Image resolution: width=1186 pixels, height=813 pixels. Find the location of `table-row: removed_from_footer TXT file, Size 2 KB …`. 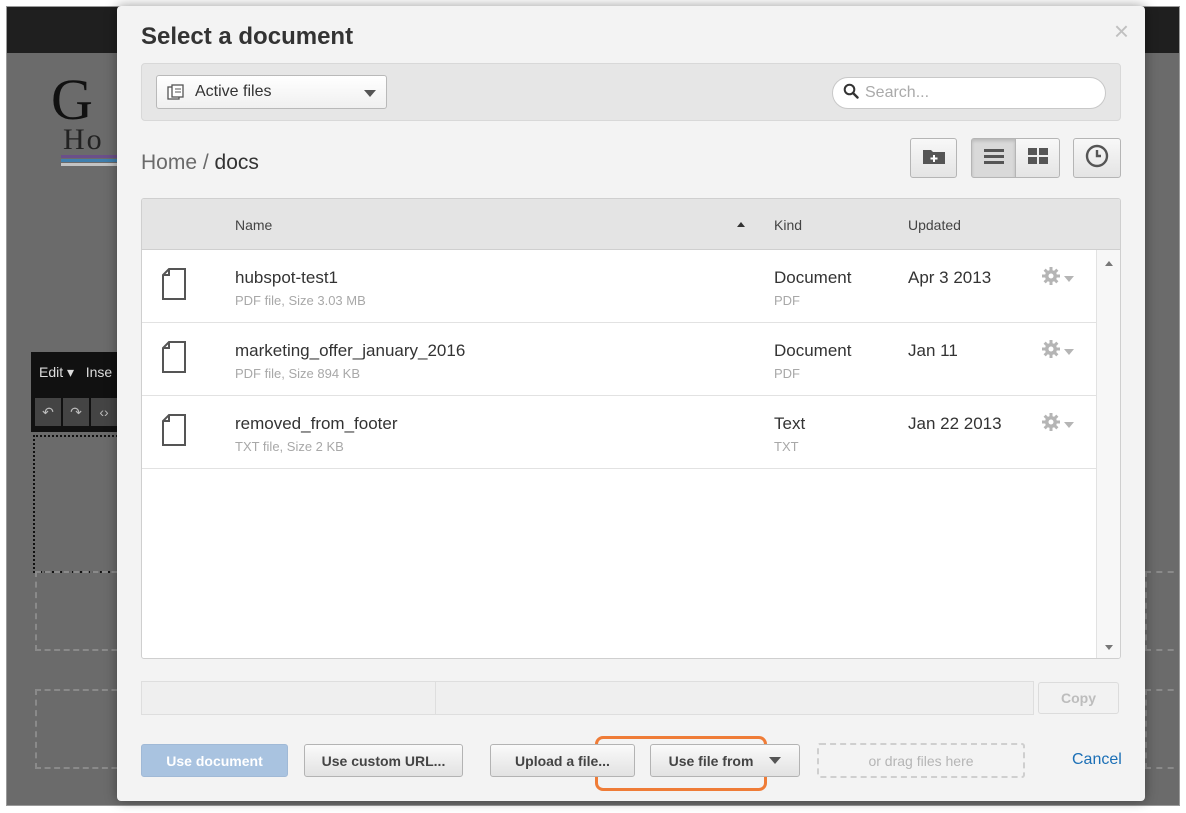

table-row: removed_from_footer TXT file, Size 2 KB … is located at coordinates (619, 432).